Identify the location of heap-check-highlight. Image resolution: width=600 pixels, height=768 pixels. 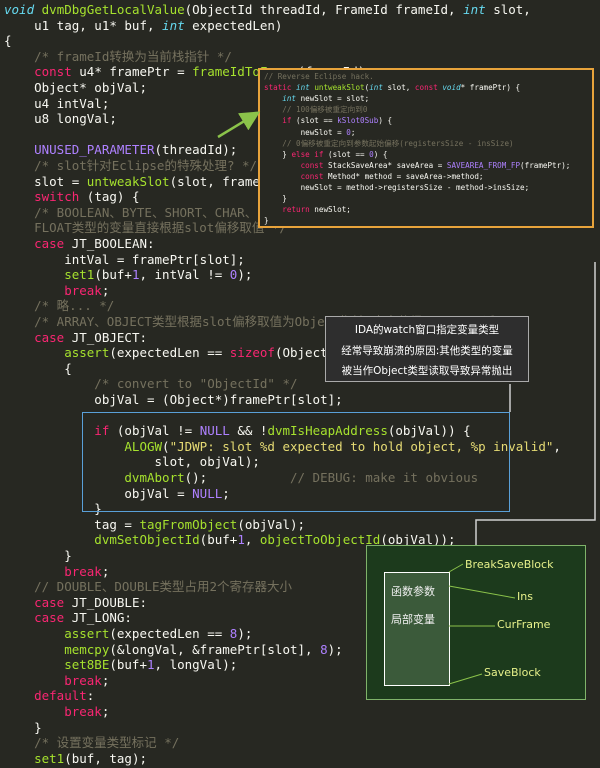
(296, 462).